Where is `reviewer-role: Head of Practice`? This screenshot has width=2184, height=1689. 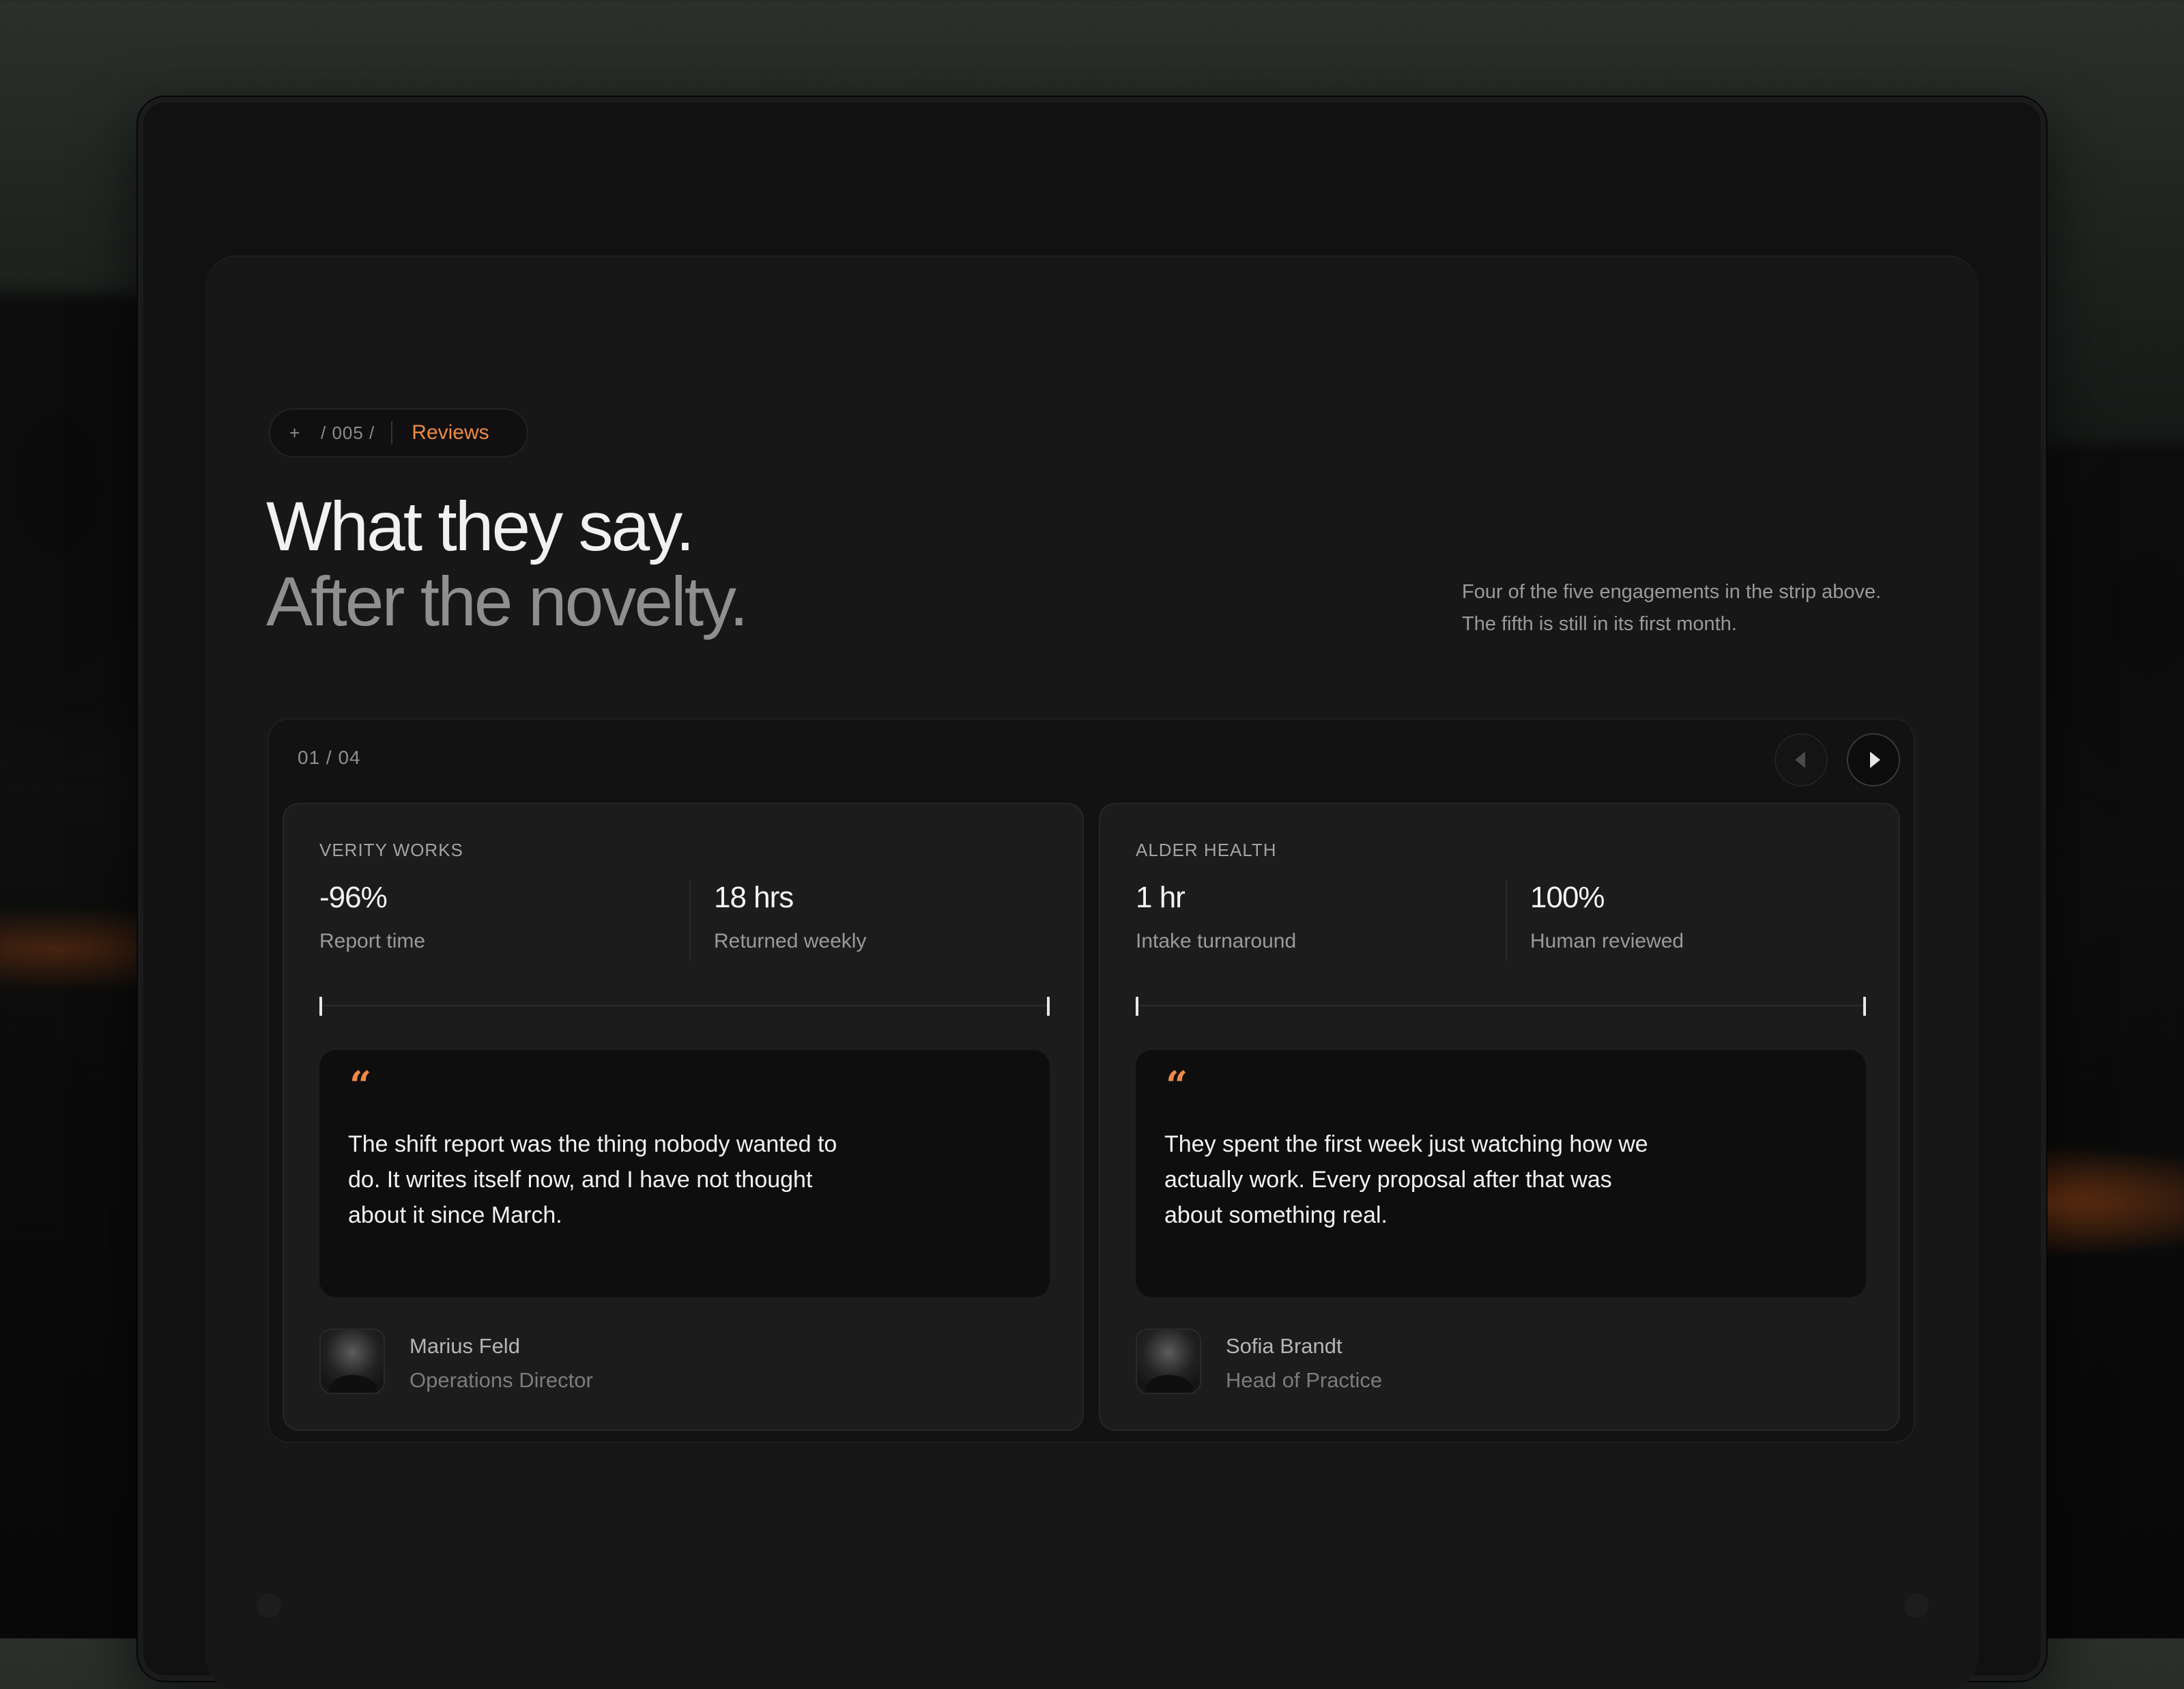
reviewer-role: Head of Practice is located at coordinates (1304, 1380).